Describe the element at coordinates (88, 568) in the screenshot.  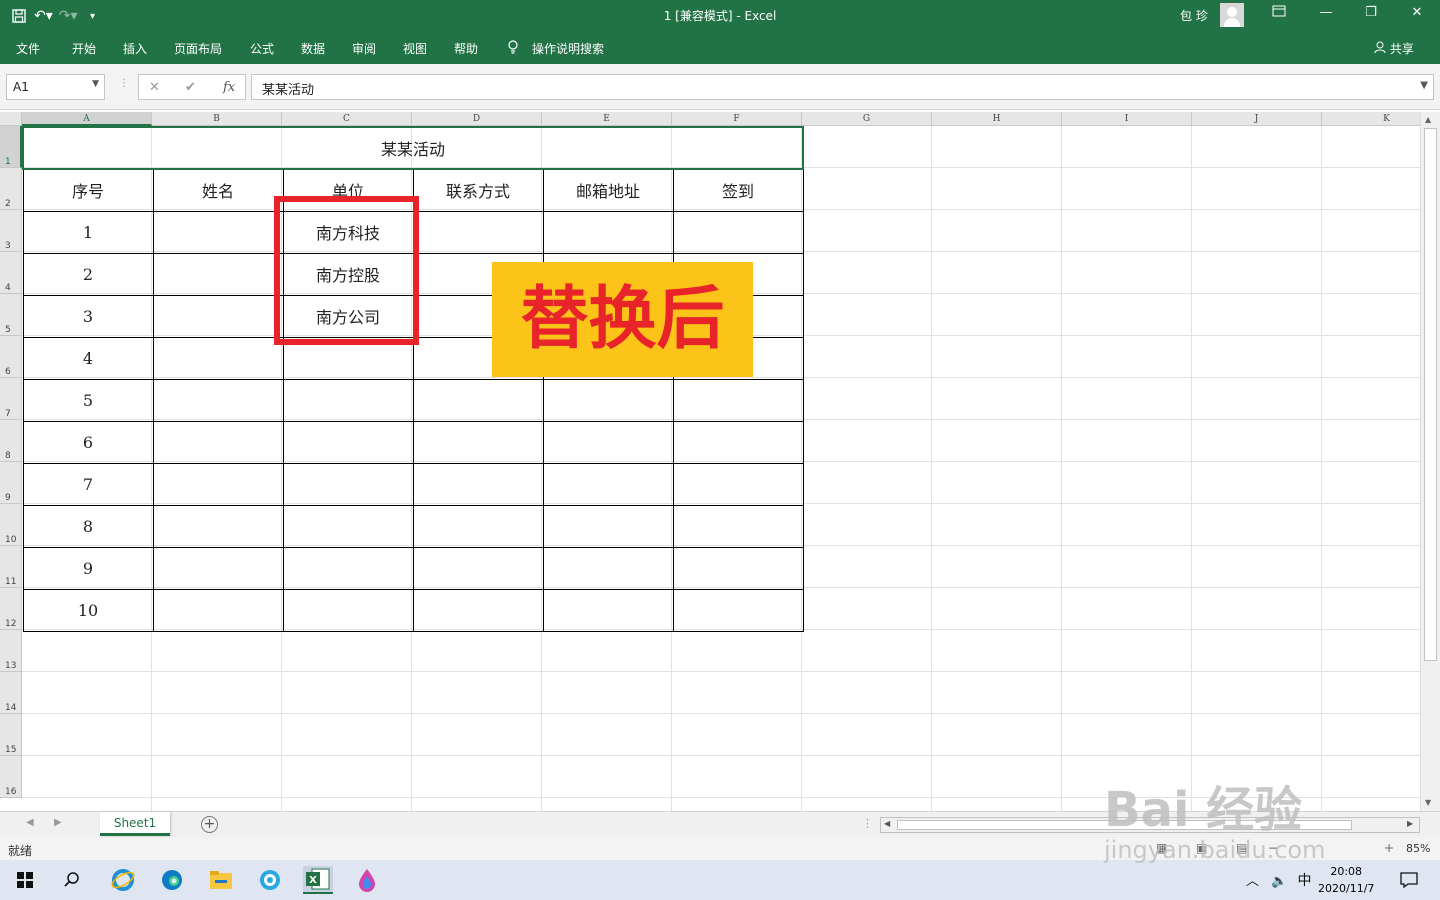
I see `table-cell: 9` at that location.